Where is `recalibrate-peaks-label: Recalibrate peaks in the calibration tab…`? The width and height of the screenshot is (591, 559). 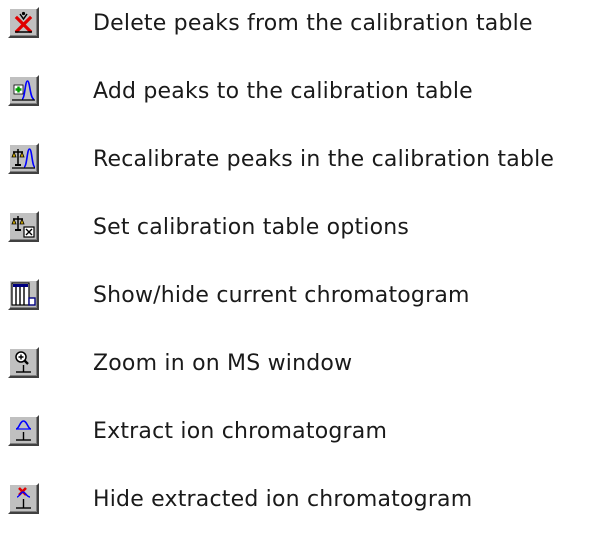
recalibrate-peaks-label: Recalibrate peaks in the calibration tab… is located at coordinates (324, 159).